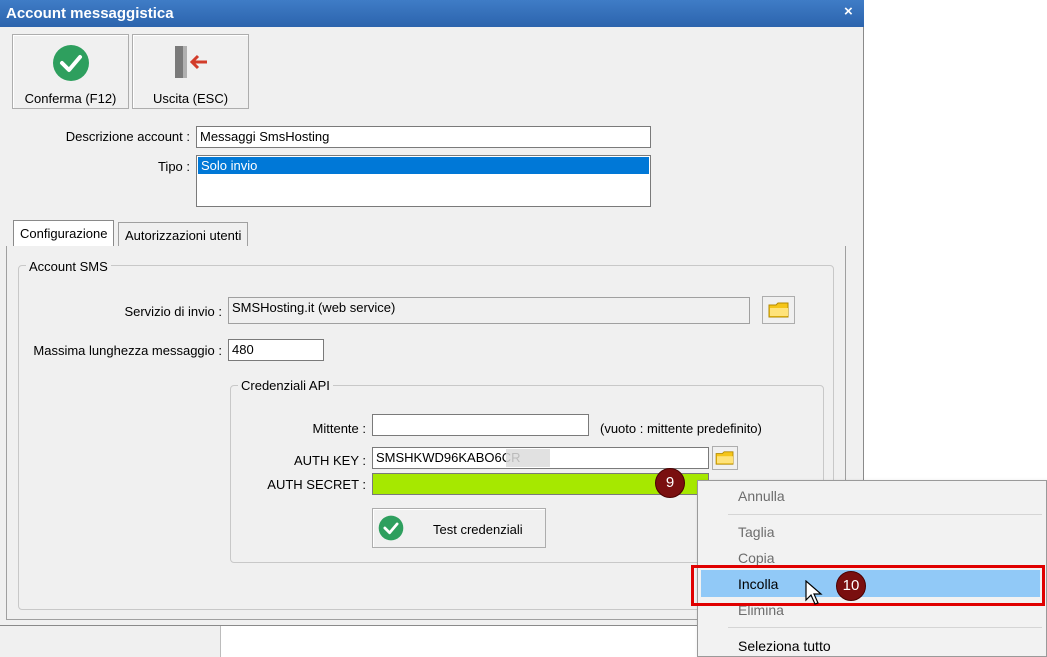  I want to click on sender-label: Mittente :, so click(339, 428).